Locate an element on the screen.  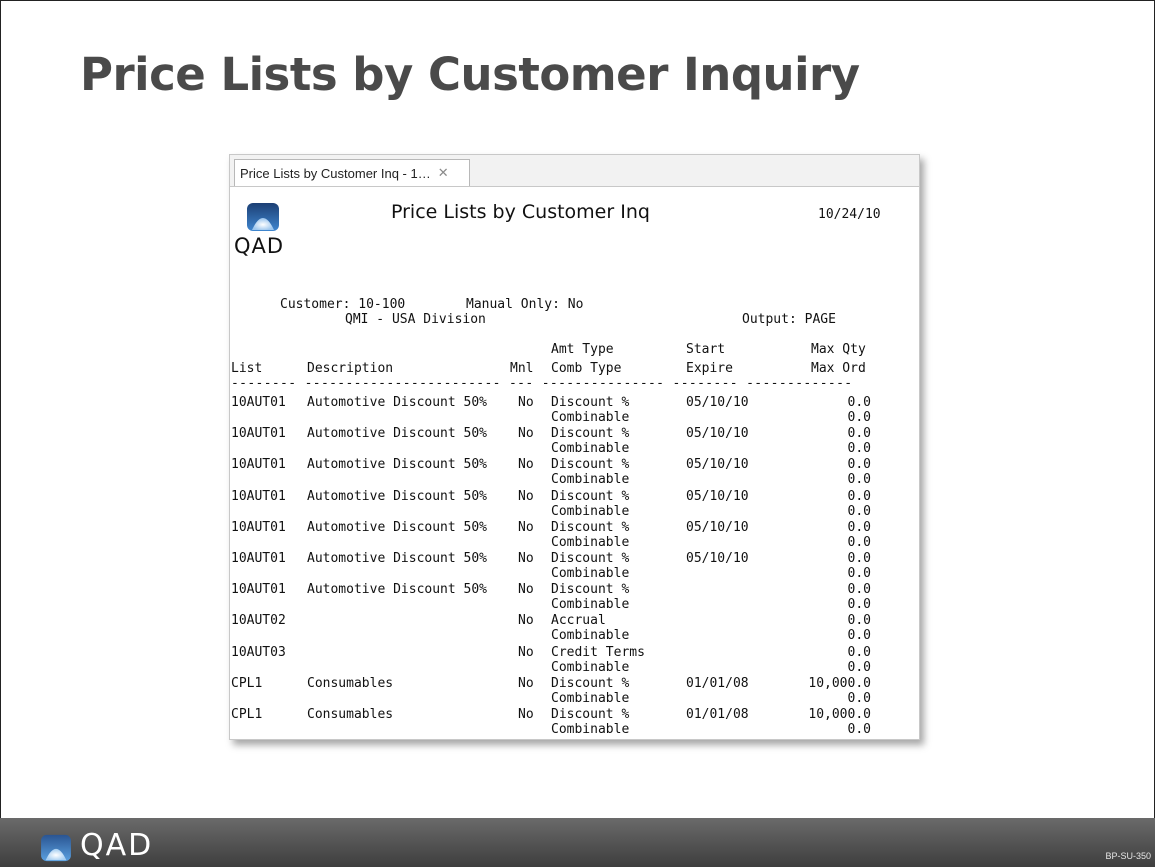
cell-max-qty: 10,000.0 is located at coordinates (839, 683).